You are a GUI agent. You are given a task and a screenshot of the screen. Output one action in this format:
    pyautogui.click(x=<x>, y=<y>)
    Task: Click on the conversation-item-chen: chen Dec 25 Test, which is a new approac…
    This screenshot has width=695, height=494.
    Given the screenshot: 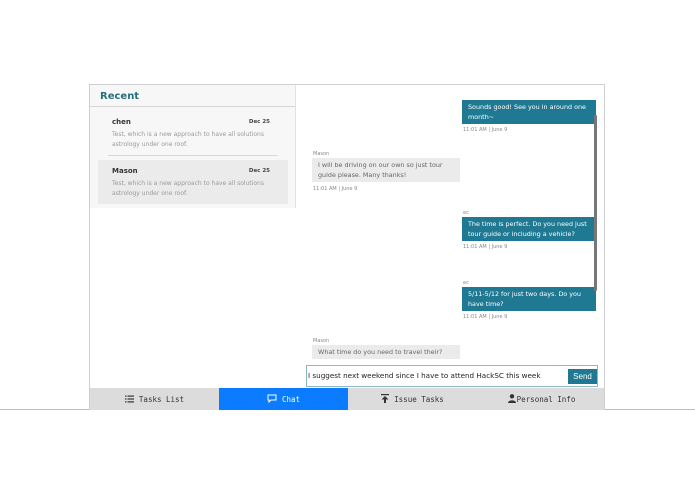 What is the action you would take?
    pyautogui.click(x=193, y=133)
    